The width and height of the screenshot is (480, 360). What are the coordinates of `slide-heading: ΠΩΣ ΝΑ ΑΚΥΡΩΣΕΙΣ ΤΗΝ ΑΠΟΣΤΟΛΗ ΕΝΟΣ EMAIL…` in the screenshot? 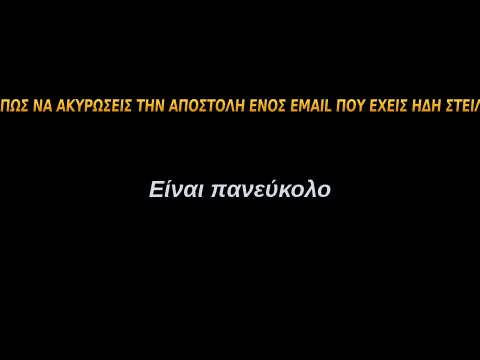 It's located at (240, 105).